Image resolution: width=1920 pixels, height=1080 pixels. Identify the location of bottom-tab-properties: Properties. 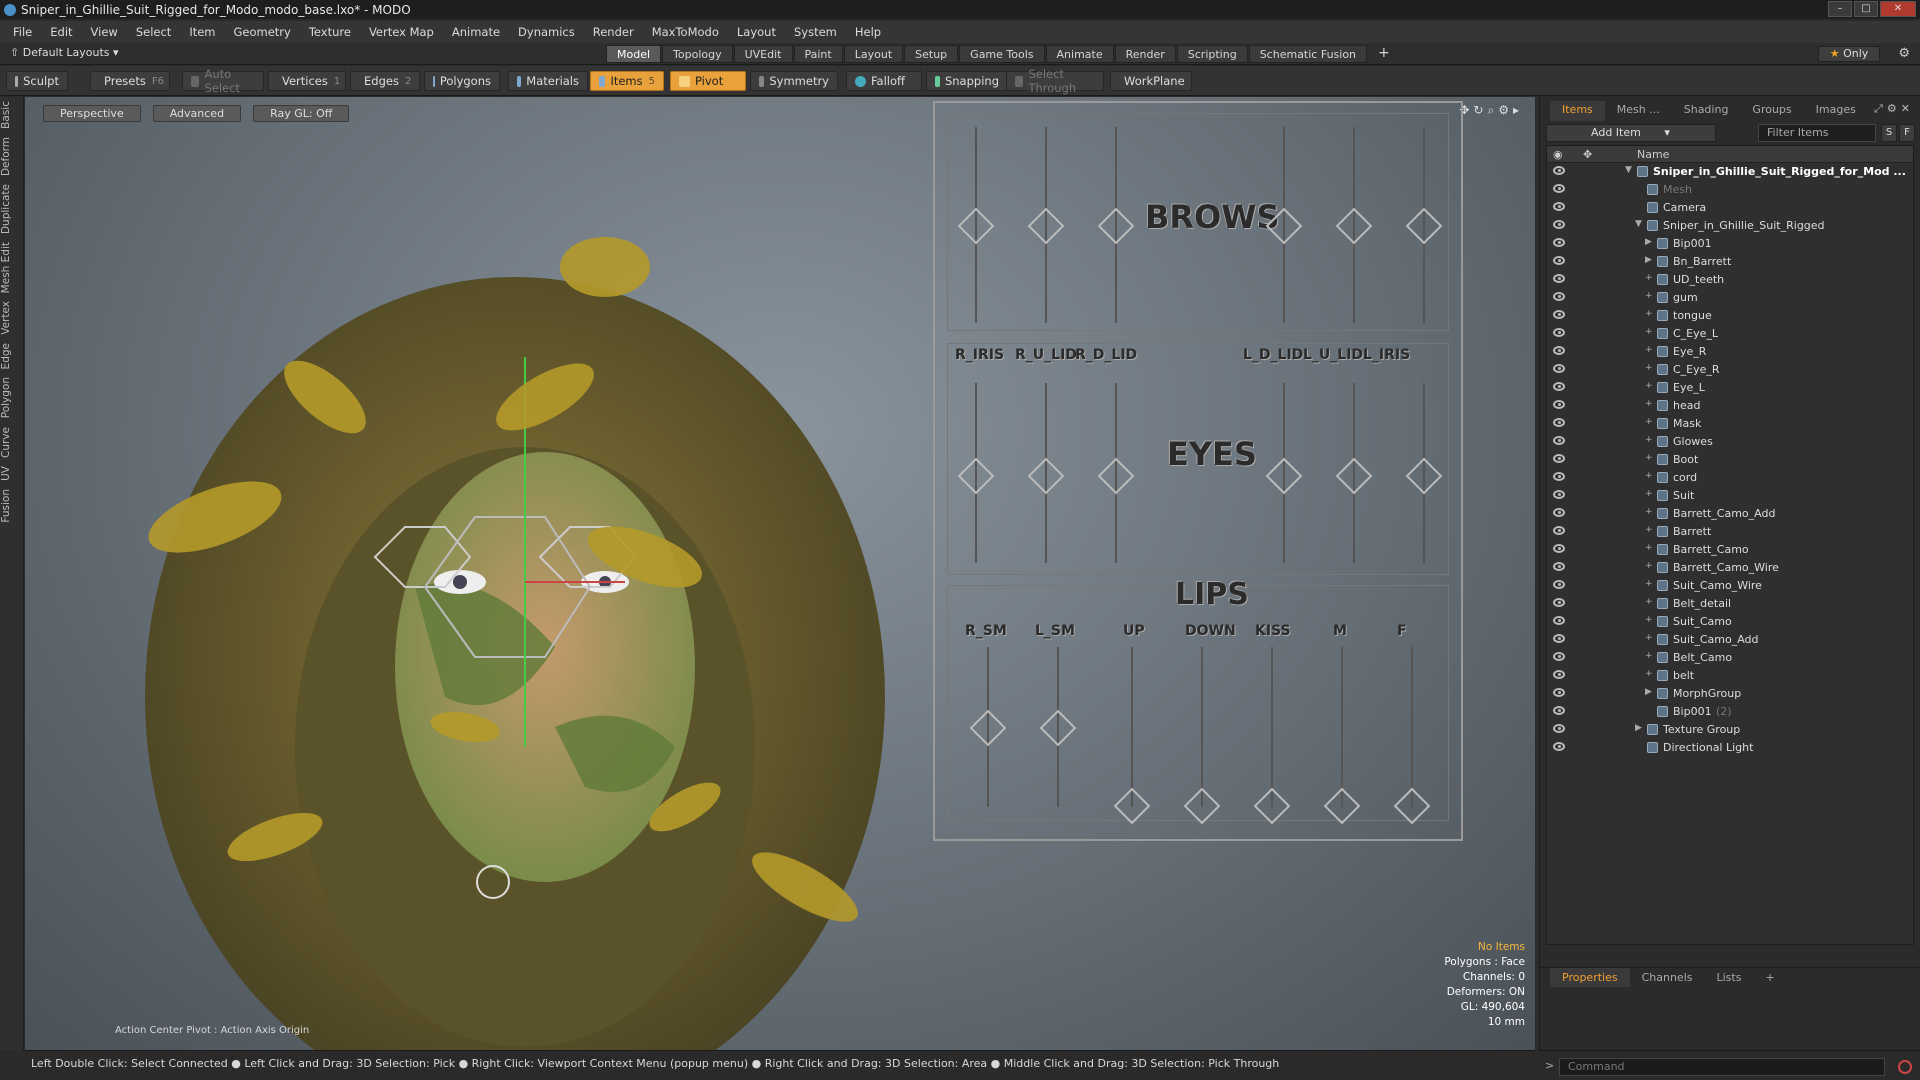
(1590, 977).